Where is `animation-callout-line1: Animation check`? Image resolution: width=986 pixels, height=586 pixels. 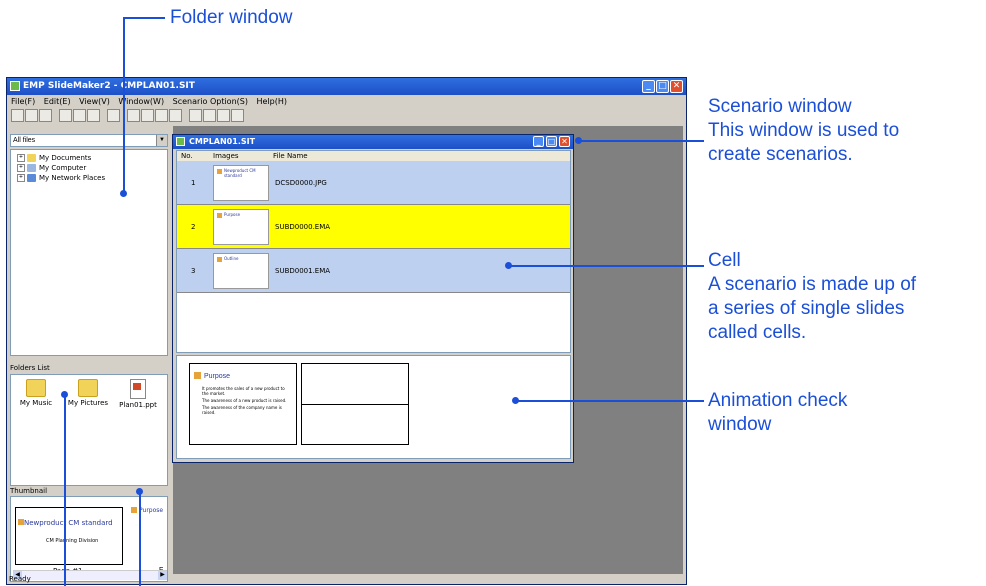 animation-callout-line1: Animation check is located at coordinates (778, 400).